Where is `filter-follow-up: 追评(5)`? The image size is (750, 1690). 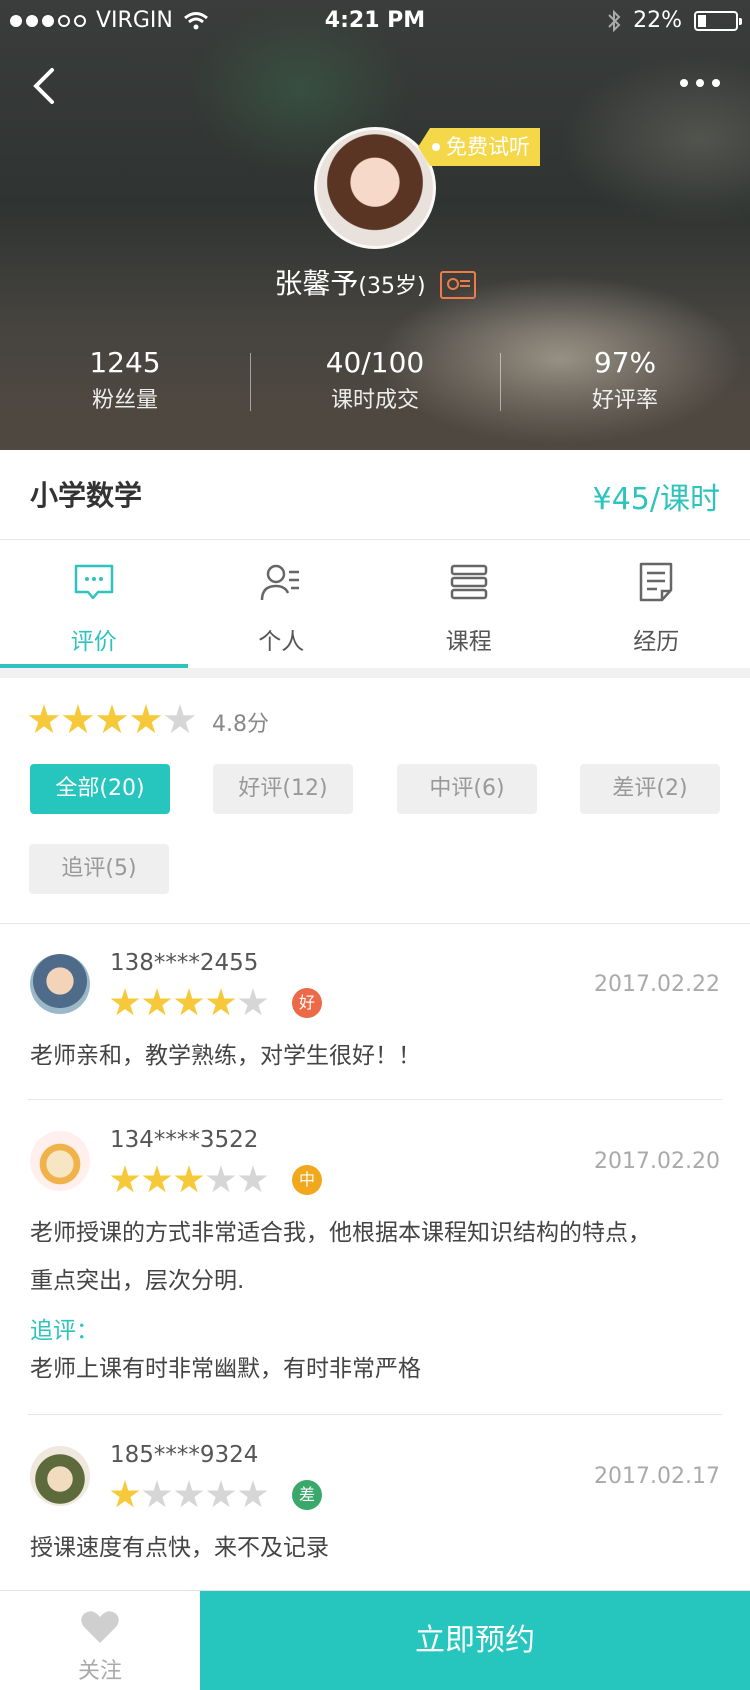
filter-follow-up: 追评(5) is located at coordinates (99, 869).